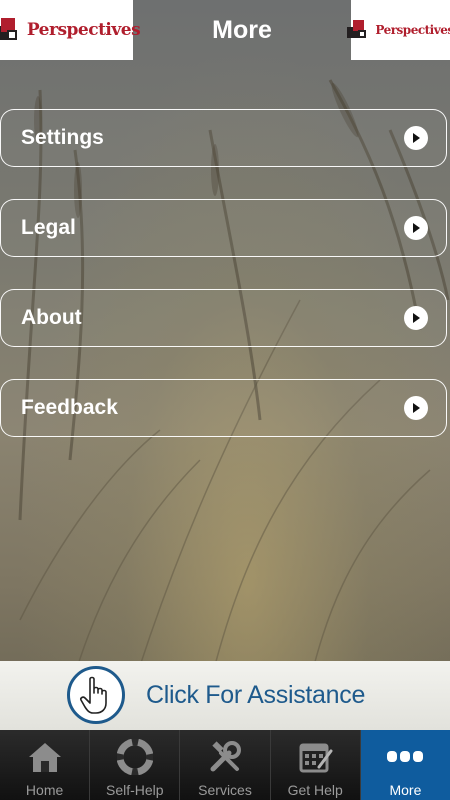 The width and height of the screenshot is (450, 800). Describe the element at coordinates (135, 790) in the screenshot. I see `tab-label: Self-Help` at that location.